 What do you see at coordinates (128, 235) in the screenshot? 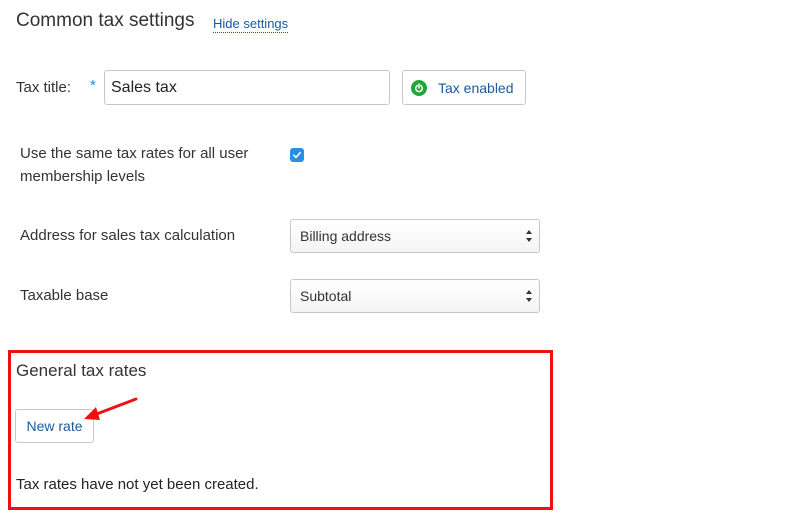
I see `address-label: Address for sales tax calculation` at bounding box center [128, 235].